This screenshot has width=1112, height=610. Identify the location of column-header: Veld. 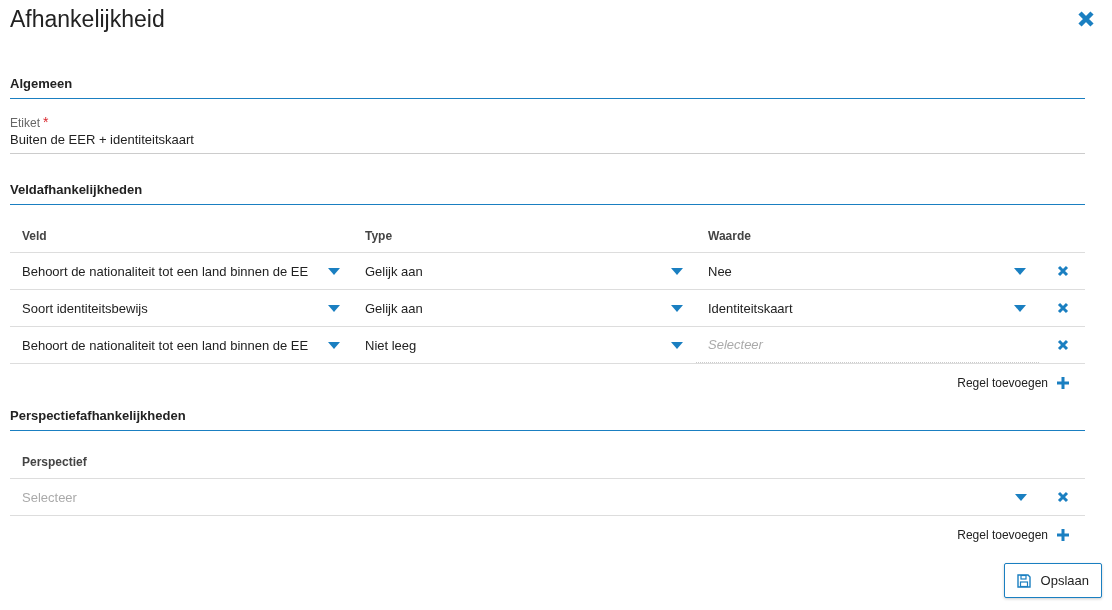
(34, 236).